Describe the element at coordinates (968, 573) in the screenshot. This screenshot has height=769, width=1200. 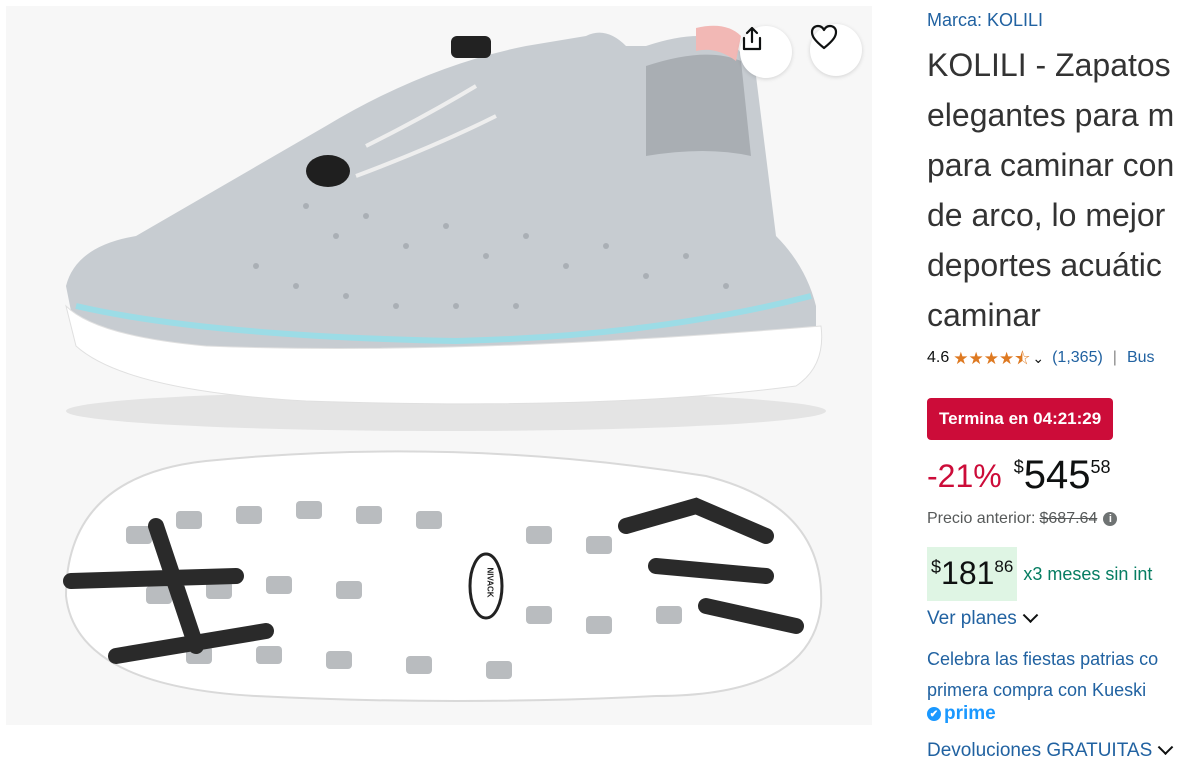
I see `installment-whole: 181` at that location.